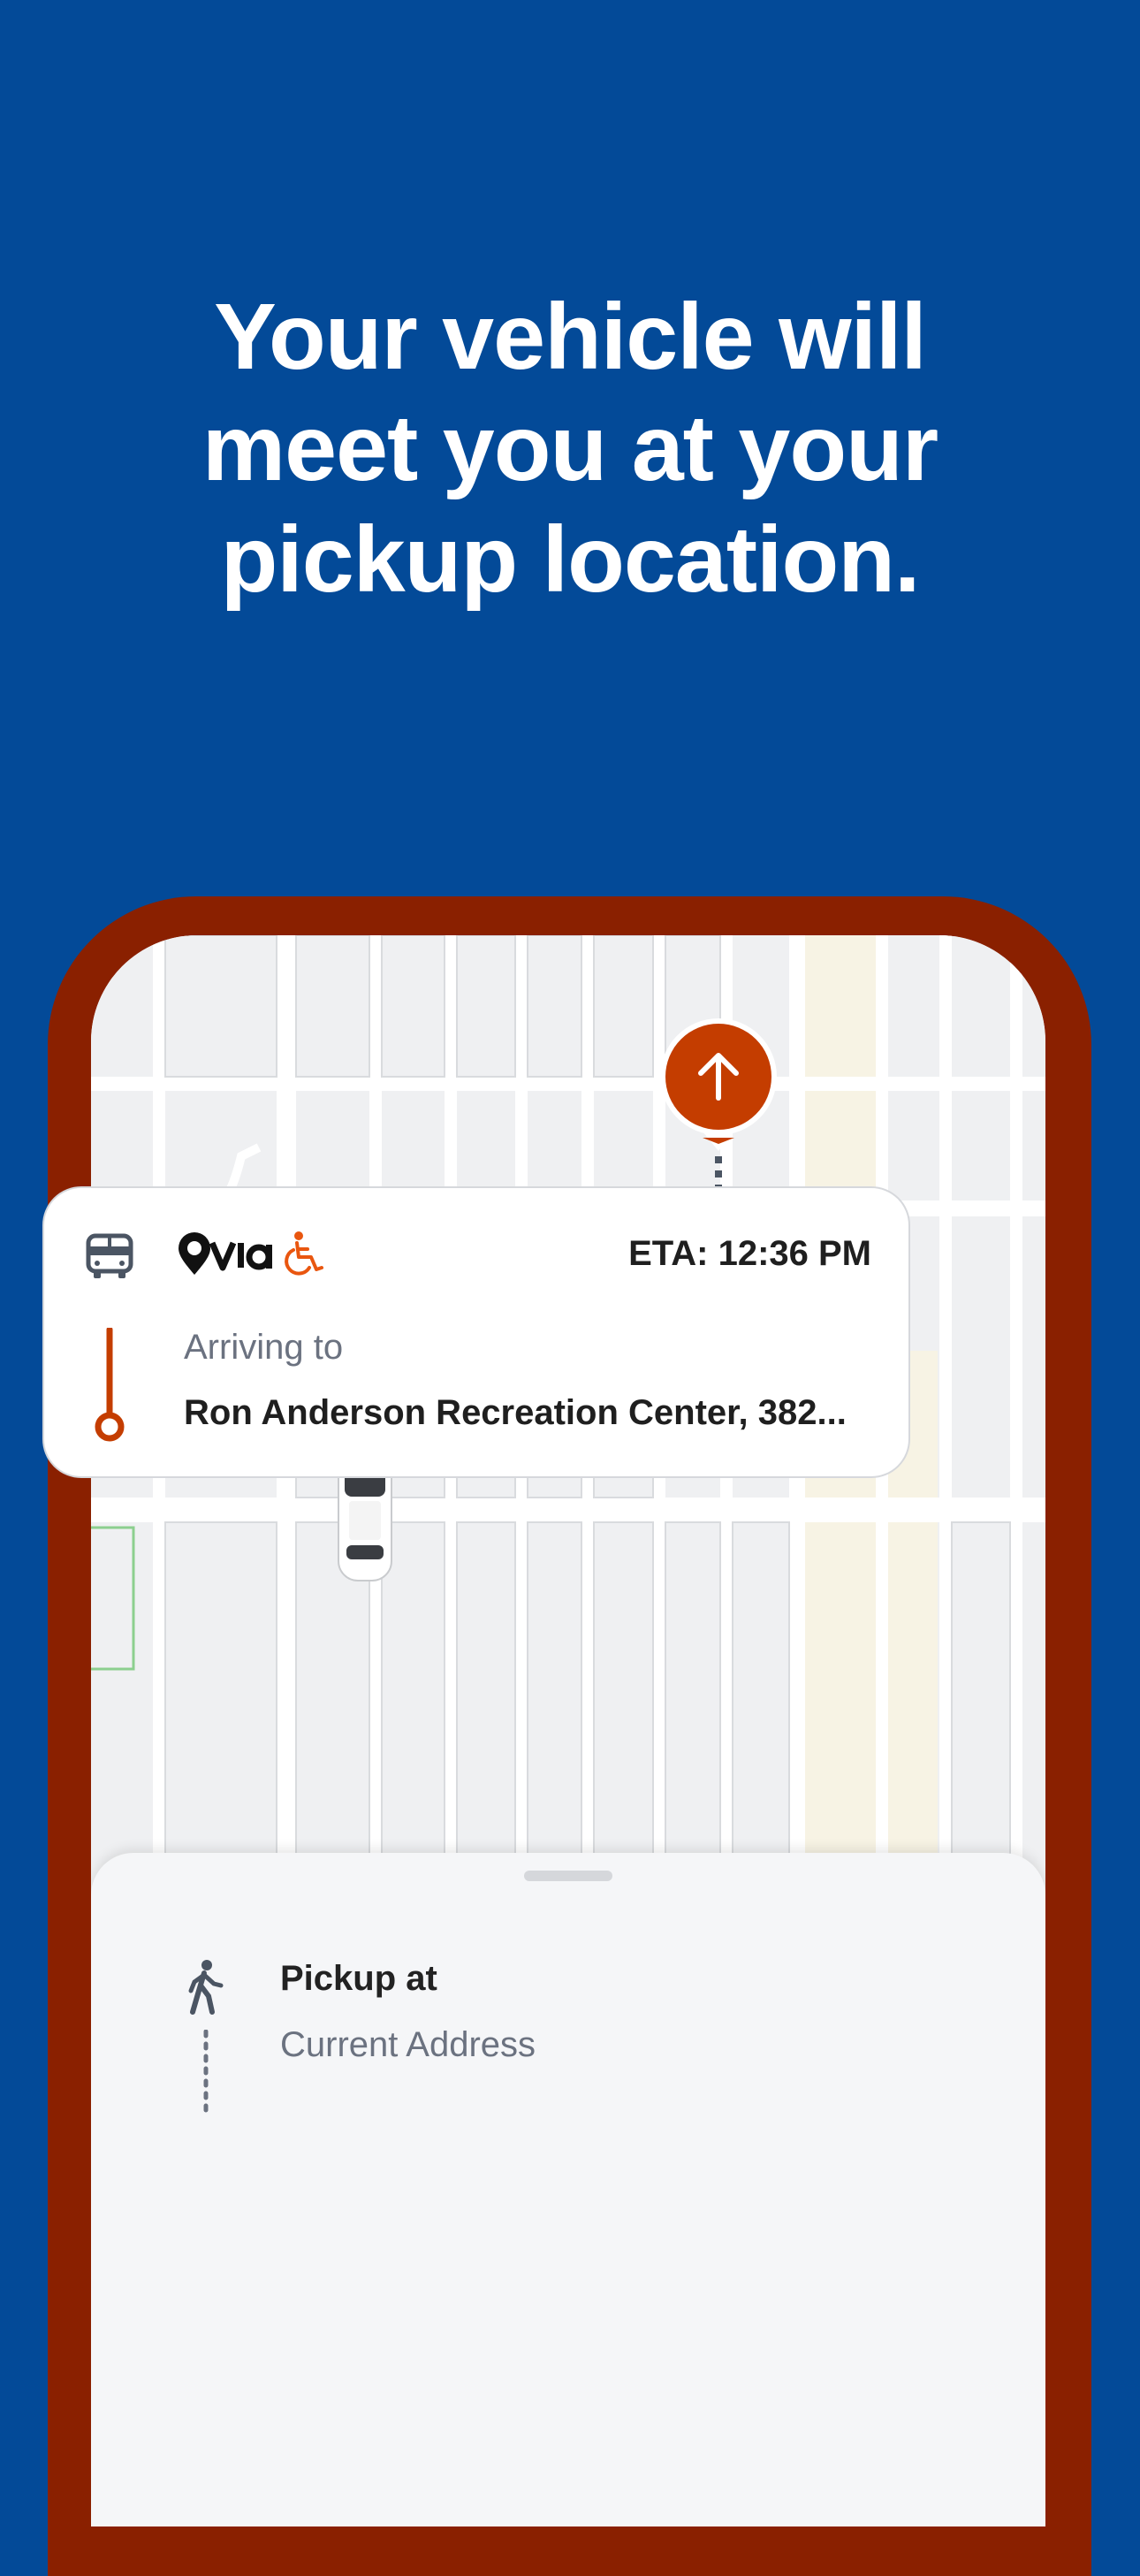 The width and height of the screenshot is (1140, 2576). What do you see at coordinates (206, 2072) in the screenshot?
I see `walking-dotted-line` at bounding box center [206, 2072].